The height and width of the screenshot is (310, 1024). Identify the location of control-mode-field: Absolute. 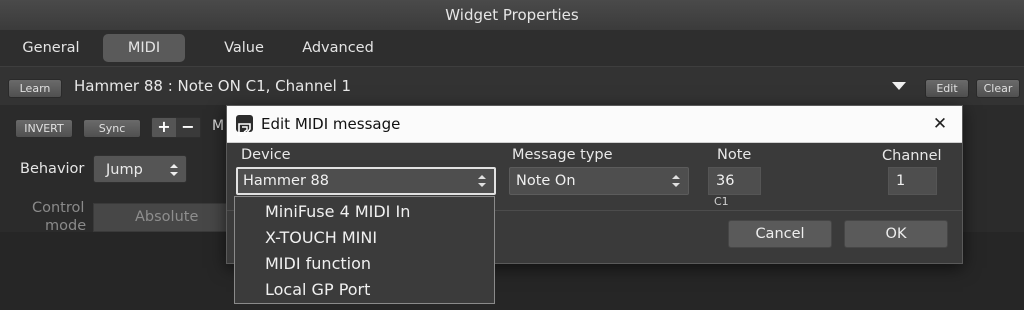
(167, 217).